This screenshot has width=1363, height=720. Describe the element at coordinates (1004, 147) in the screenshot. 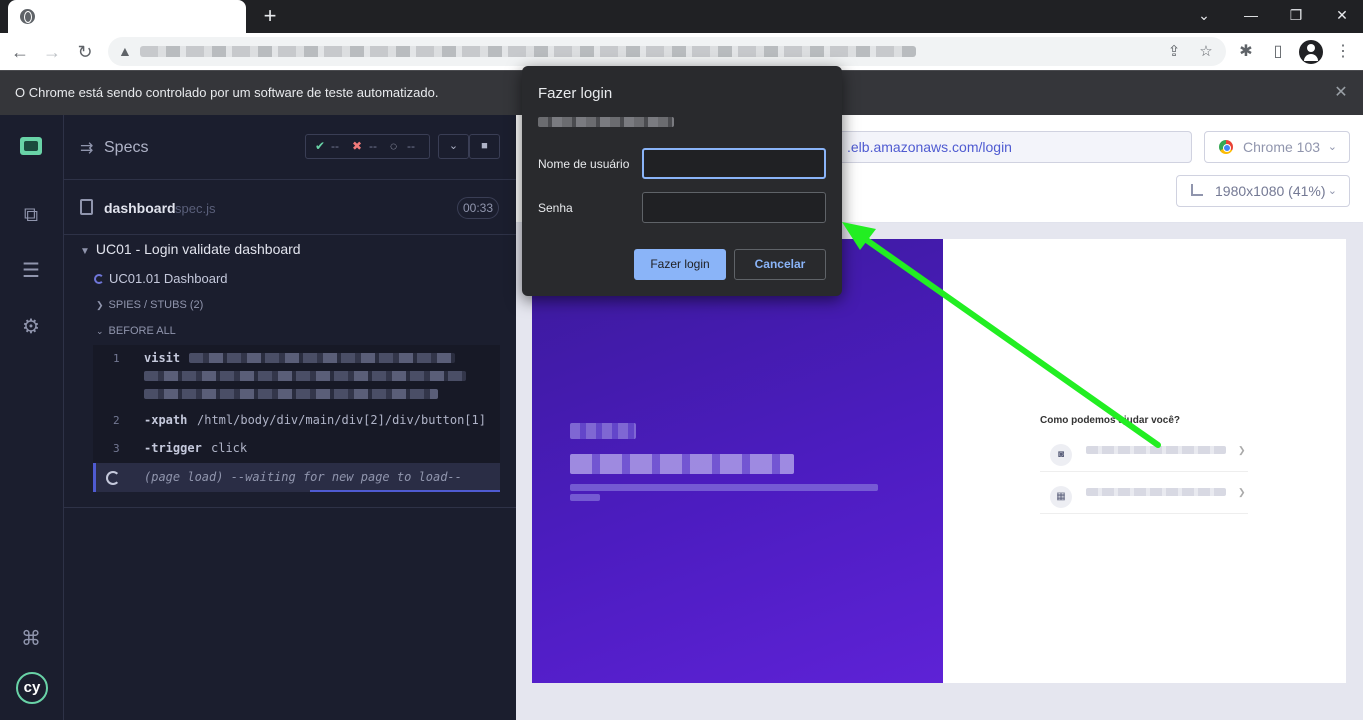

I see `aut-url-bar: .elb.amazonaws.com/login` at that location.